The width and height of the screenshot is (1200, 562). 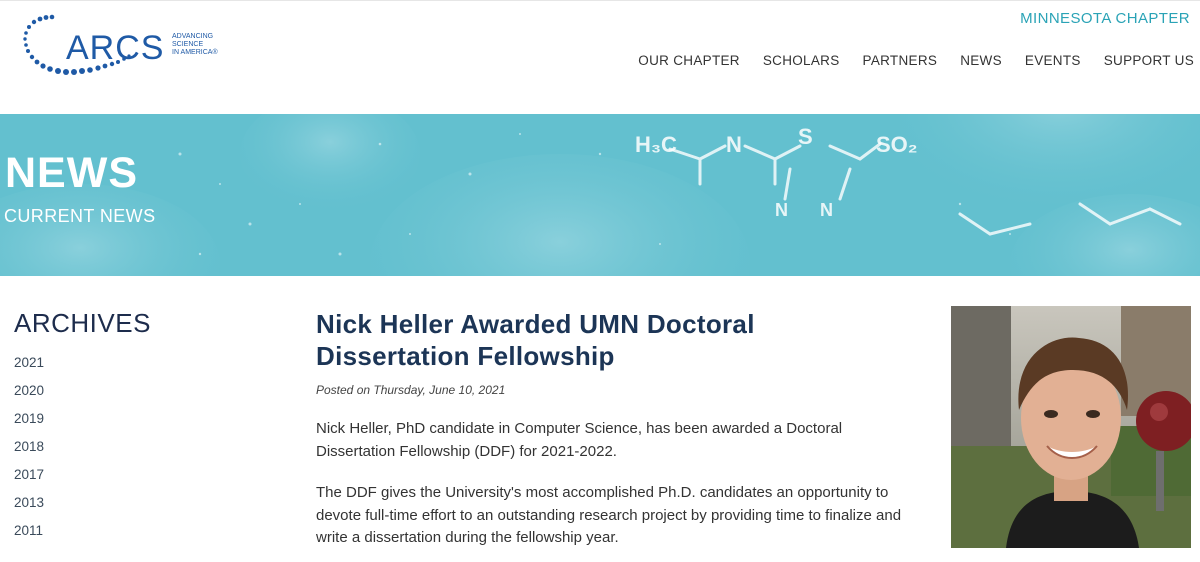 What do you see at coordinates (29, 396) in the screenshot?
I see `archive-year-link: 2020` at bounding box center [29, 396].